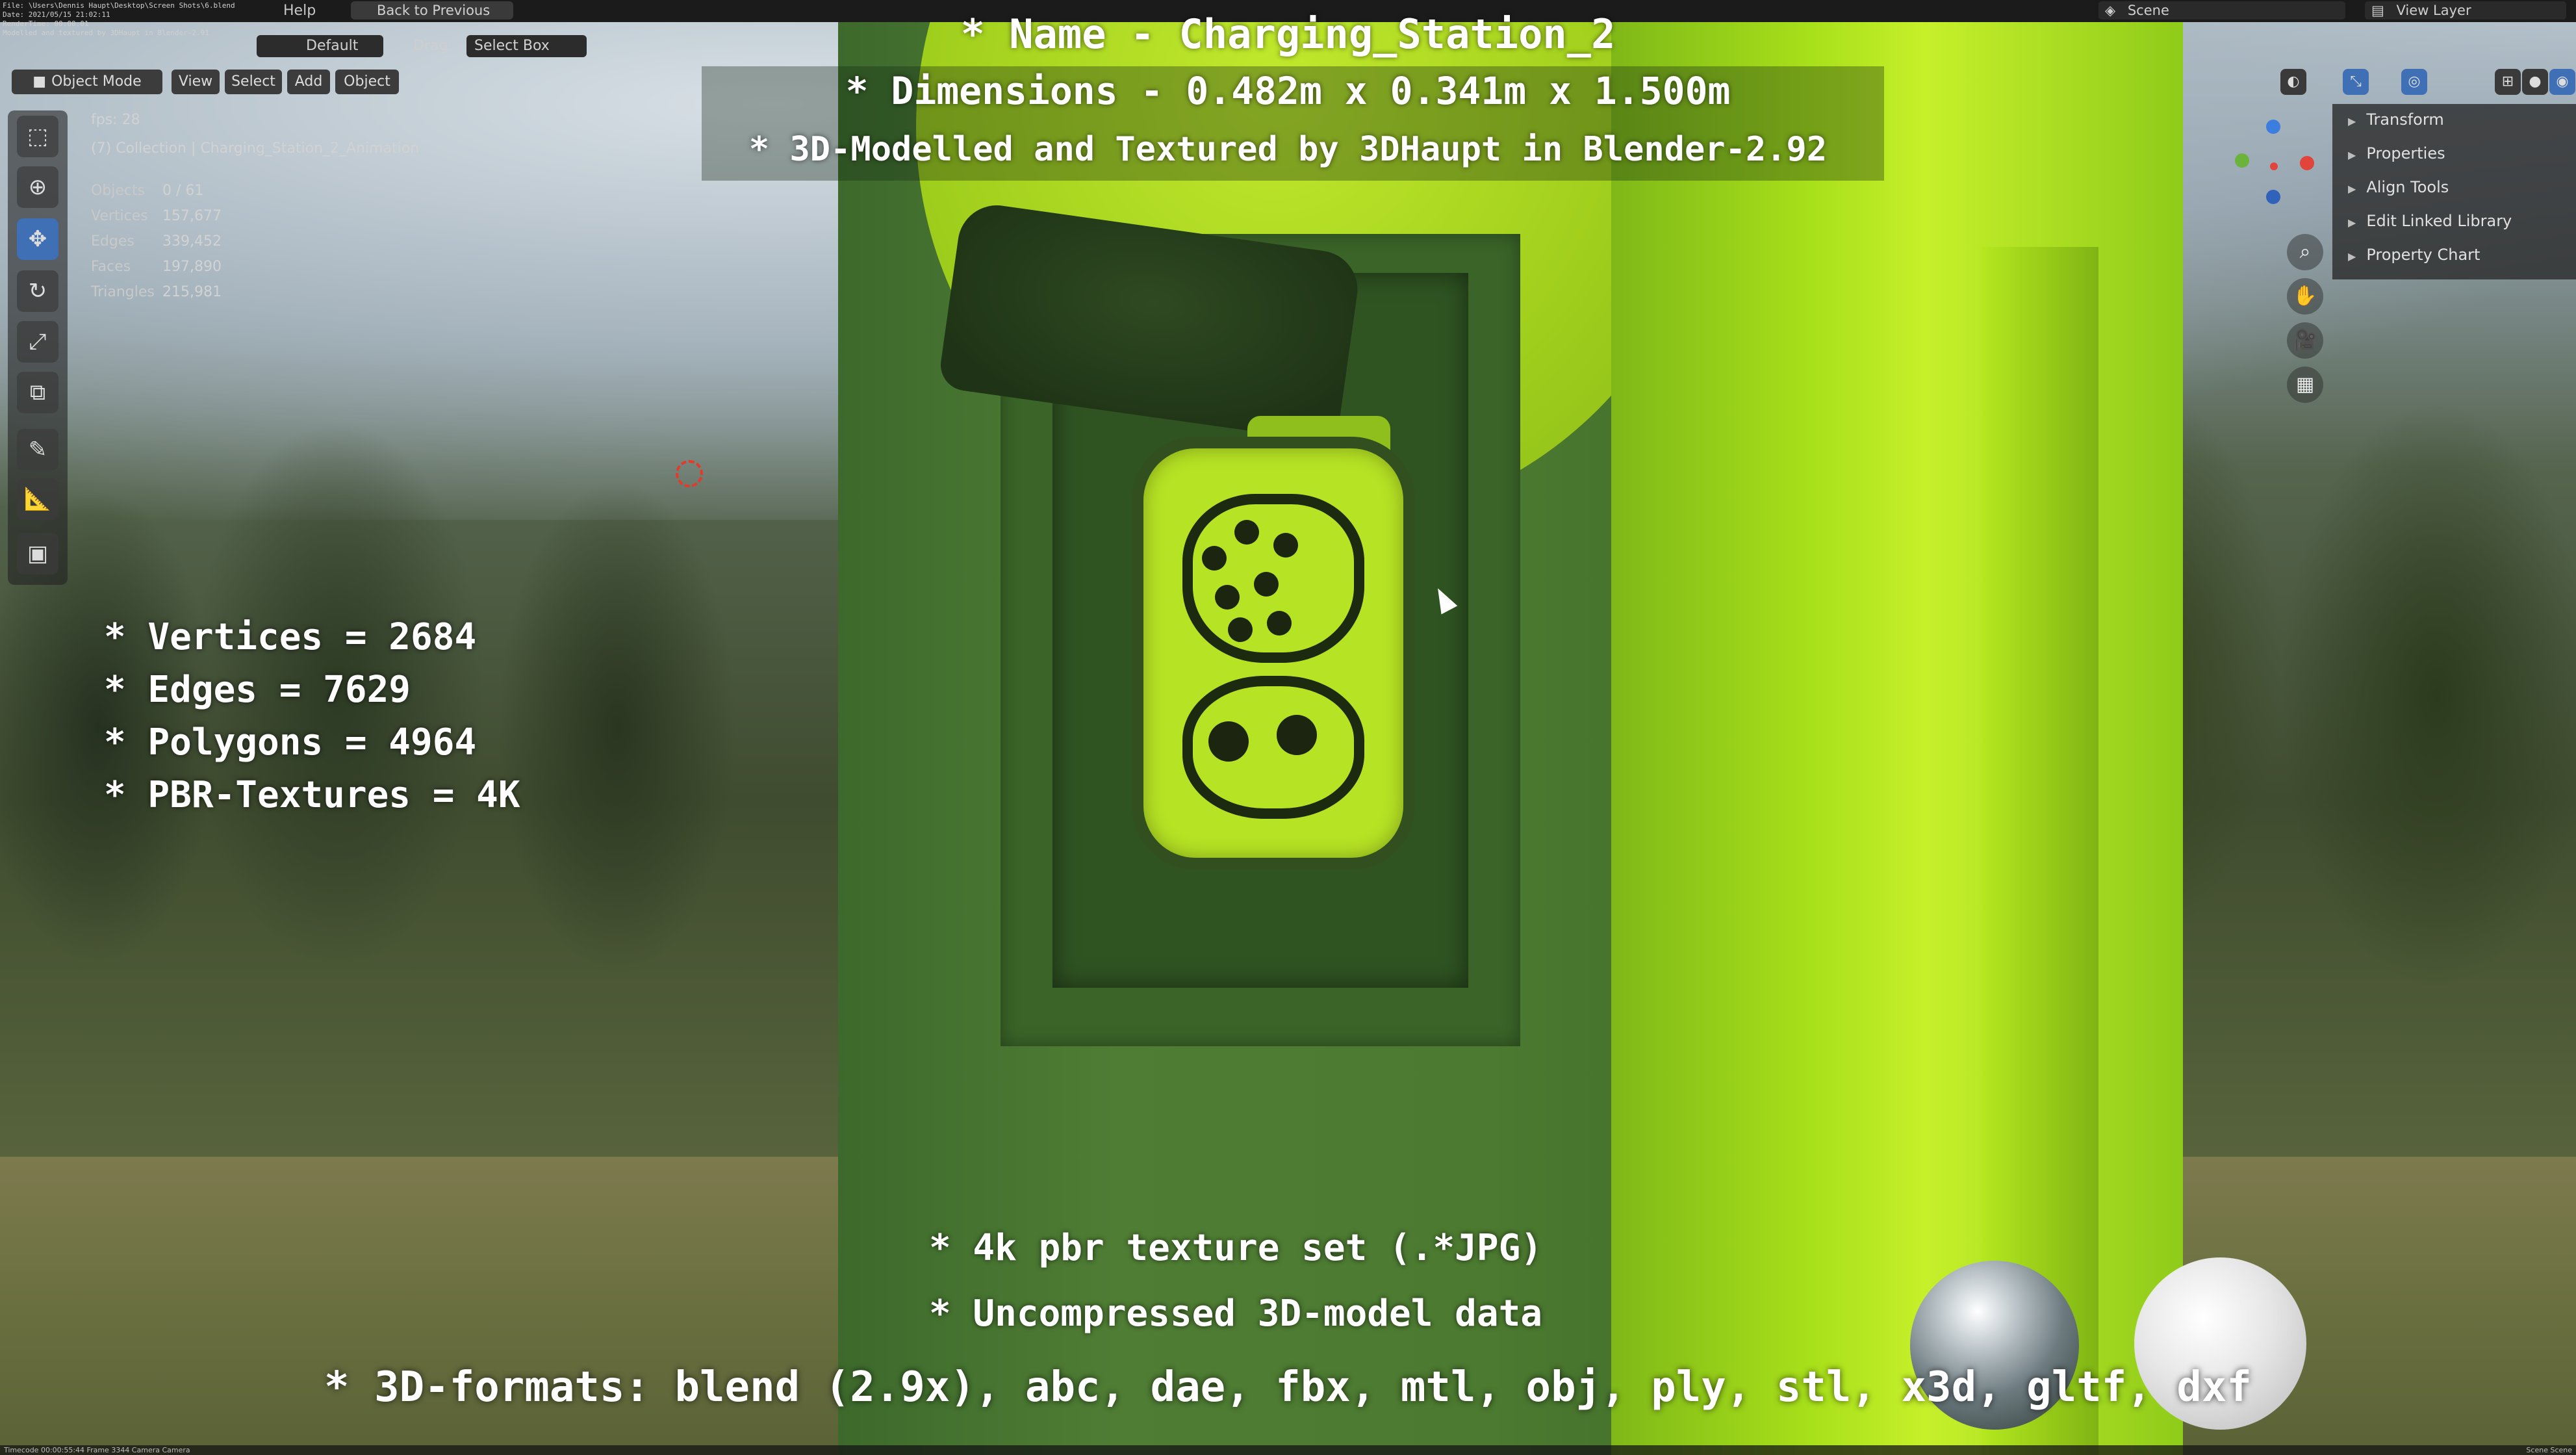 This screenshot has height=1455, width=2576. Describe the element at coordinates (2549, 1450) in the screenshot. I see `status-right: Scene Scene` at that location.